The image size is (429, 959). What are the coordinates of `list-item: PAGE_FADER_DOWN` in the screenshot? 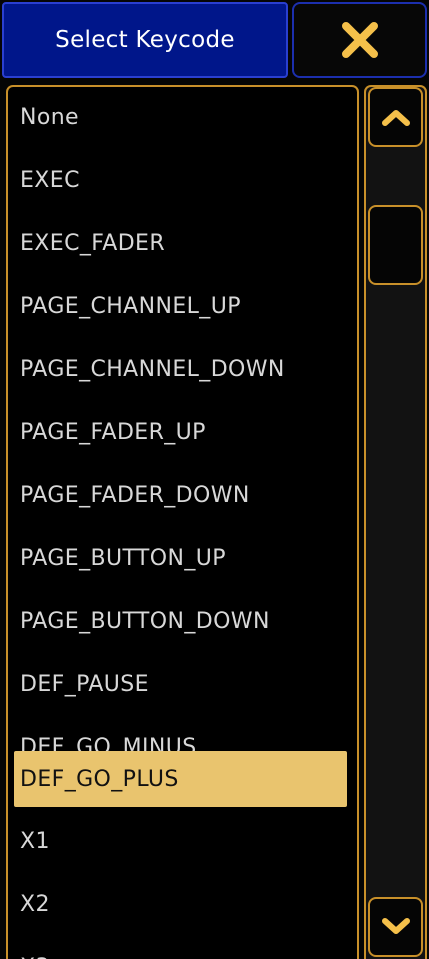 It's located at (180, 495).